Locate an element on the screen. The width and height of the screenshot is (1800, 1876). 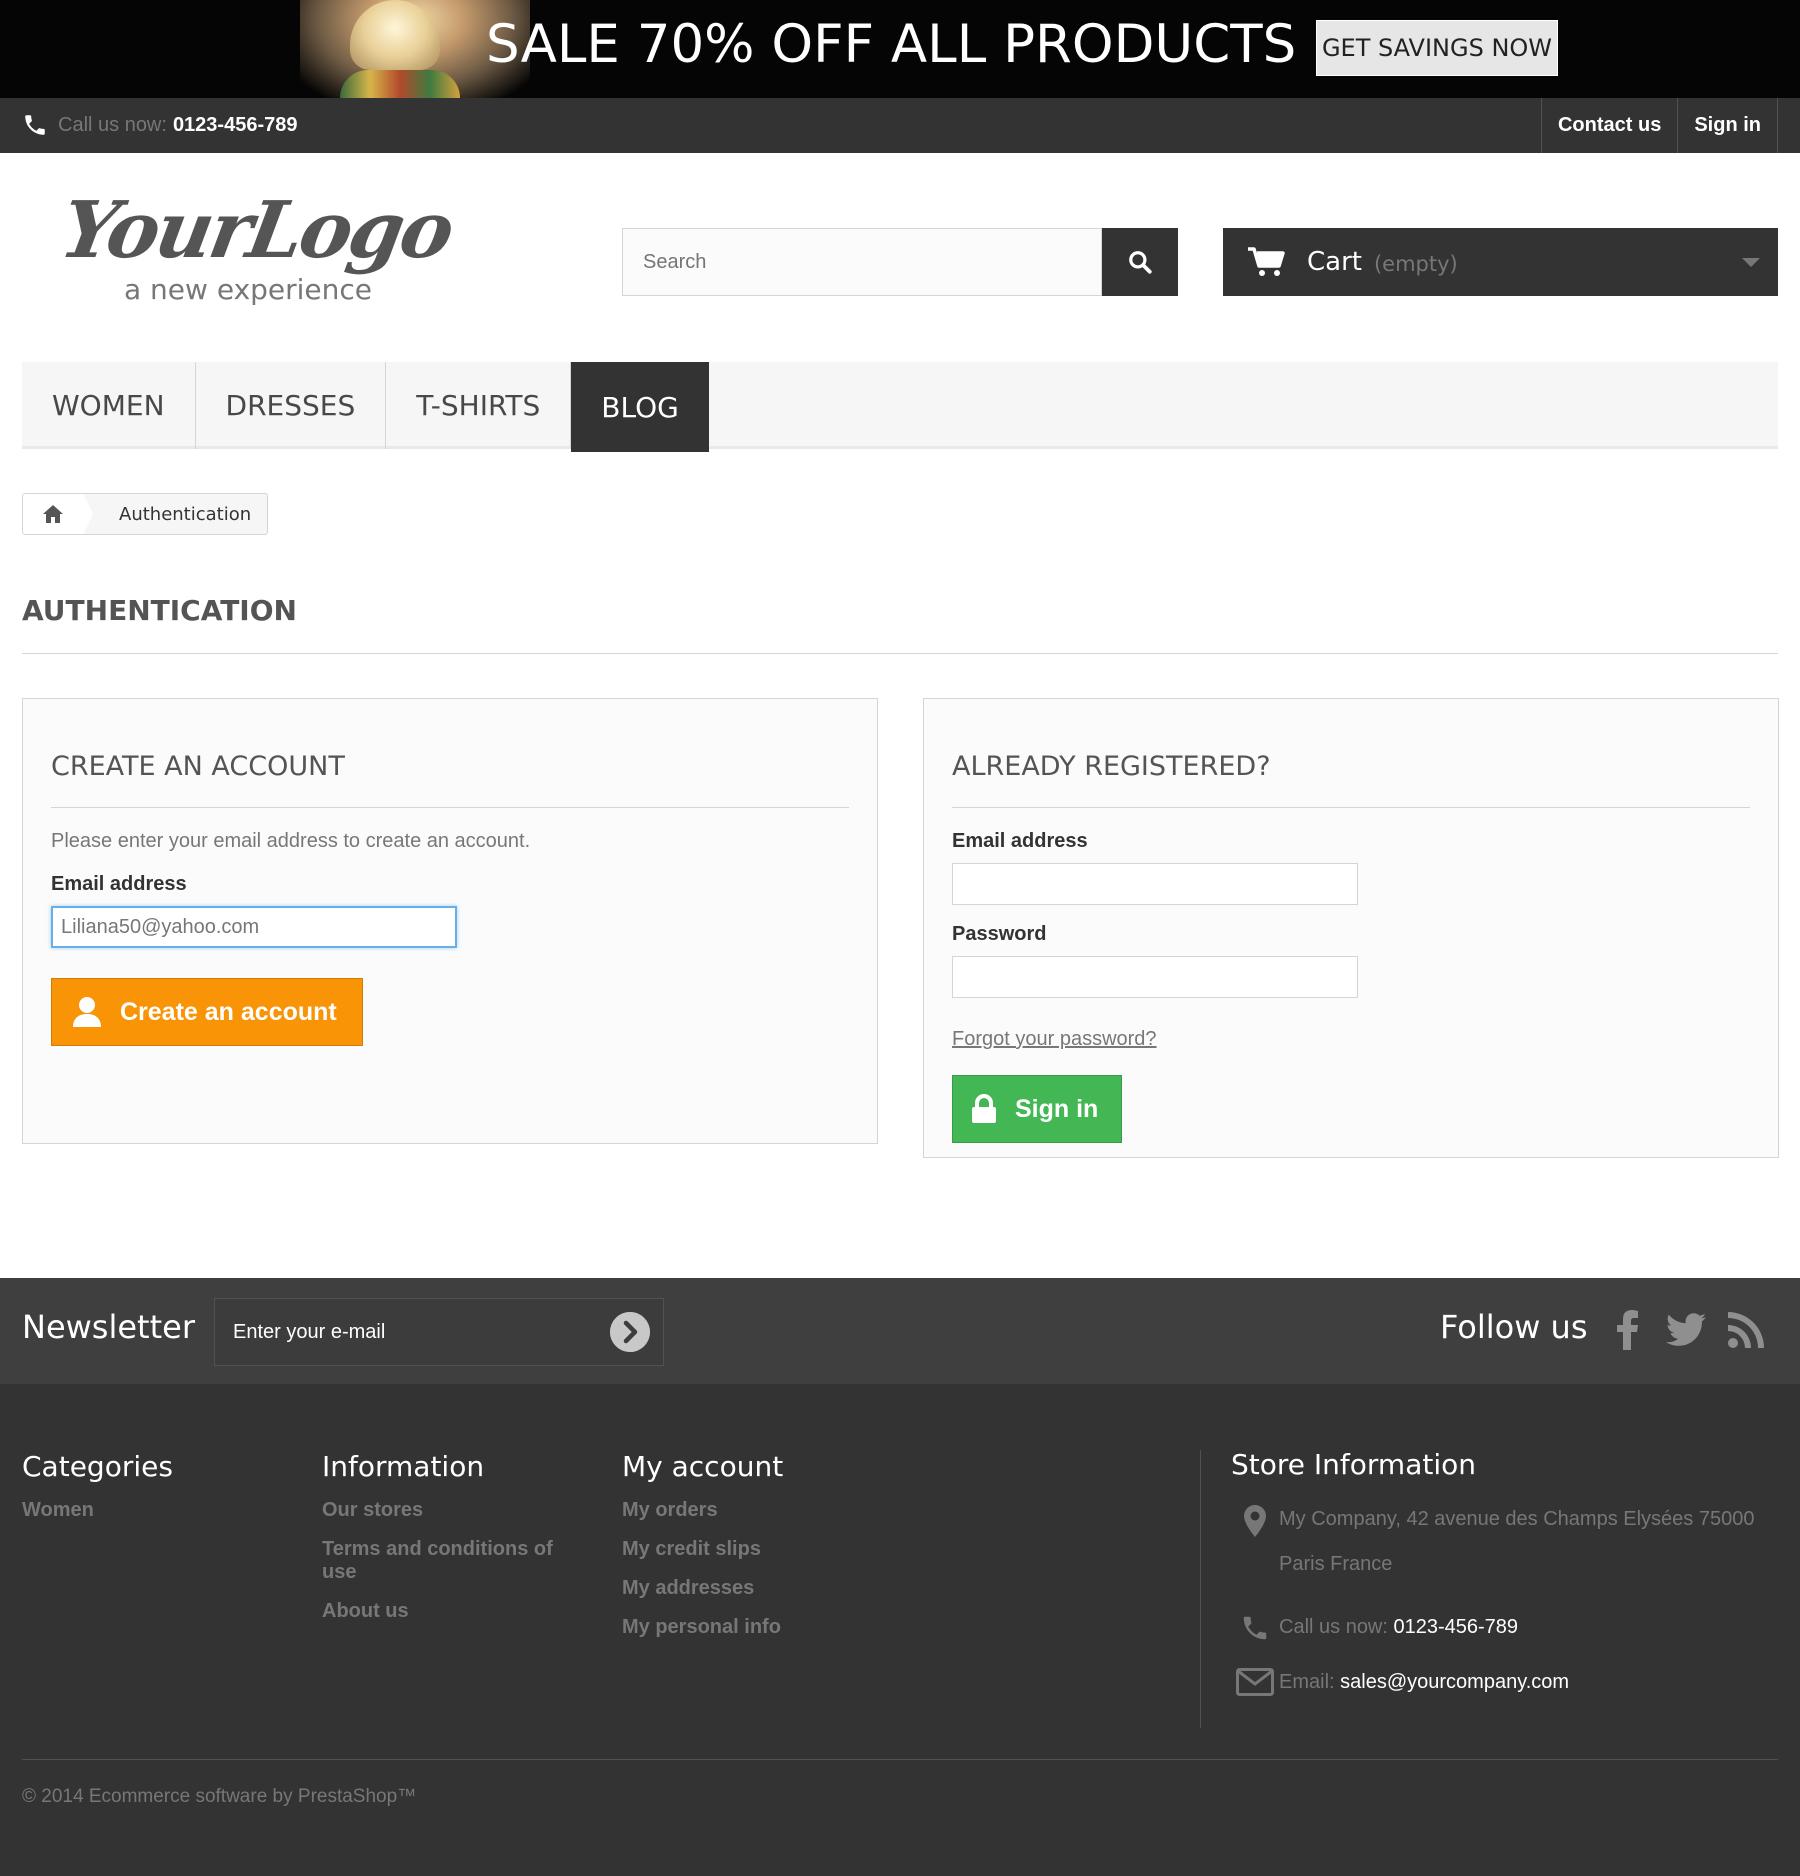
newsletter-bar: Newsletter Follow us is located at coordinates (900, 1331).